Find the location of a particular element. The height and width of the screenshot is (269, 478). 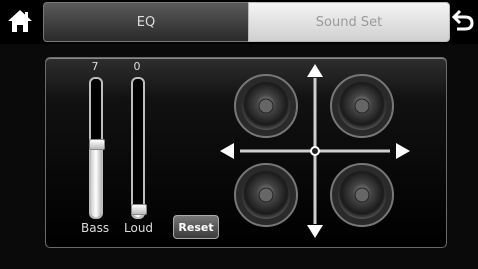

reset-button: Reset is located at coordinates (196, 227).